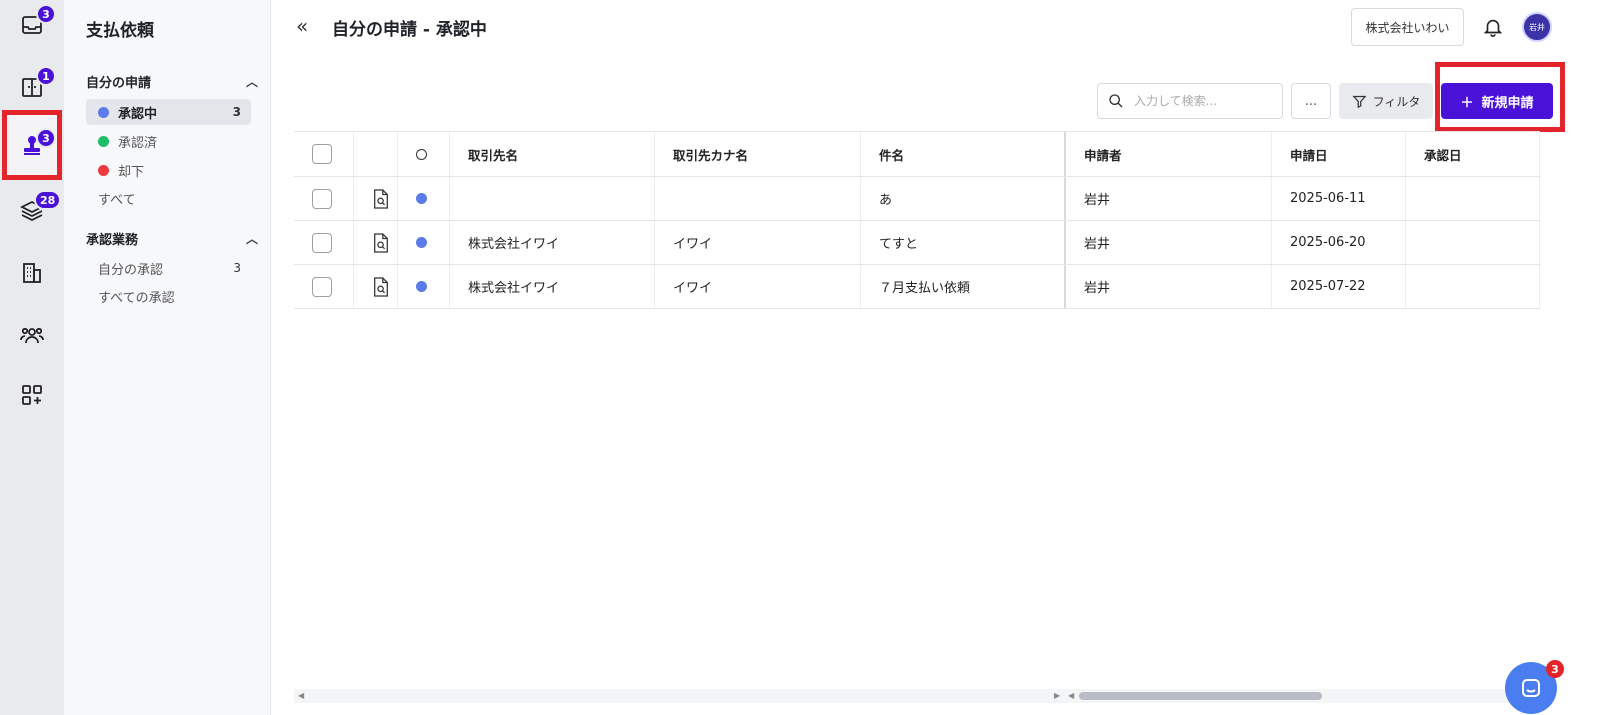 This screenshot has width=1600, height=715. What do you see at coordinates (237, 268) in the screenshot?
I see `nav-item-my-approval-count: 3` at bounding box center [237, 268].